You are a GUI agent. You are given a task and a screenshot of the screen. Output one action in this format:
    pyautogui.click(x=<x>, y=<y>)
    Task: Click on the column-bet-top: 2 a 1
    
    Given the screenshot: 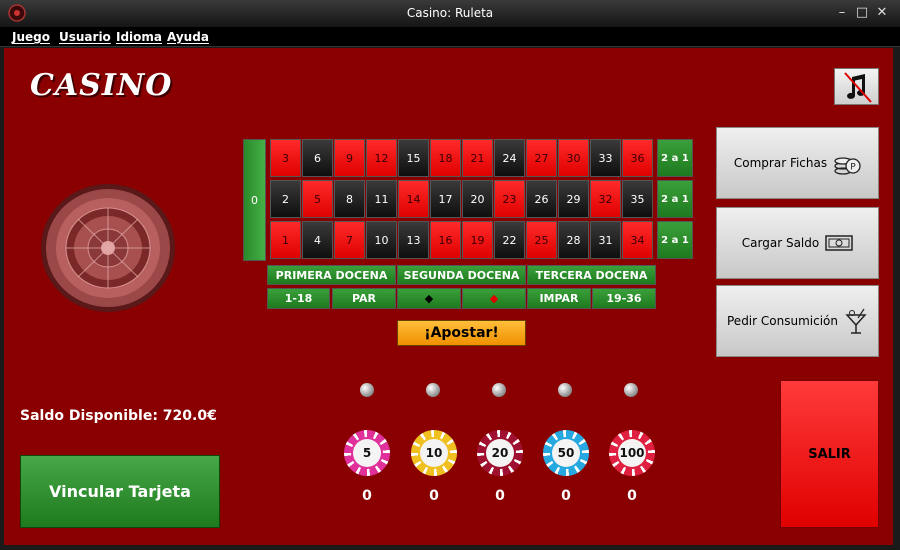 What is the action you would take?
    pyautogui.click(x=675, y=158)
    